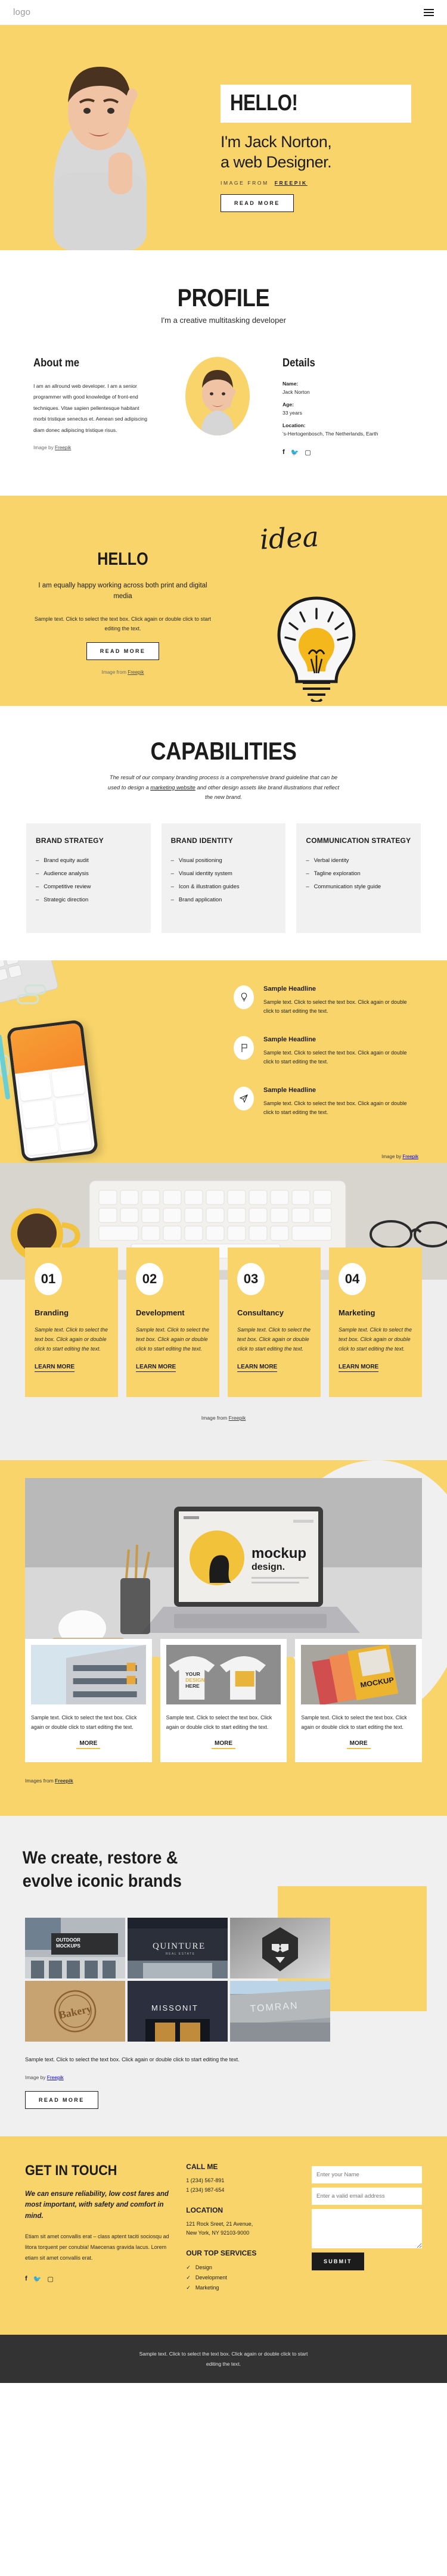 Image resolution: width=447 pixels, height=2576 pixels. What do you see at coordinates (316, 649) in the screenshot?
I see `lightbulb-icon` at bounding box center [316, 649].